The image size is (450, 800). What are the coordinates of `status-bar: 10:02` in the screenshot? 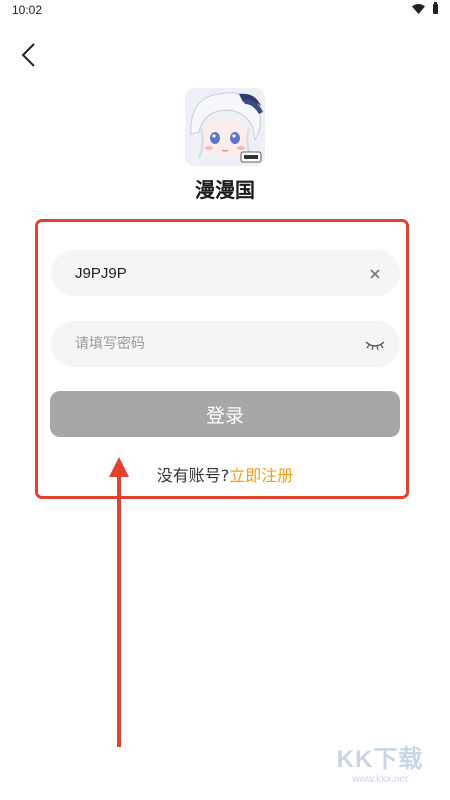 It's located at (225, 11).